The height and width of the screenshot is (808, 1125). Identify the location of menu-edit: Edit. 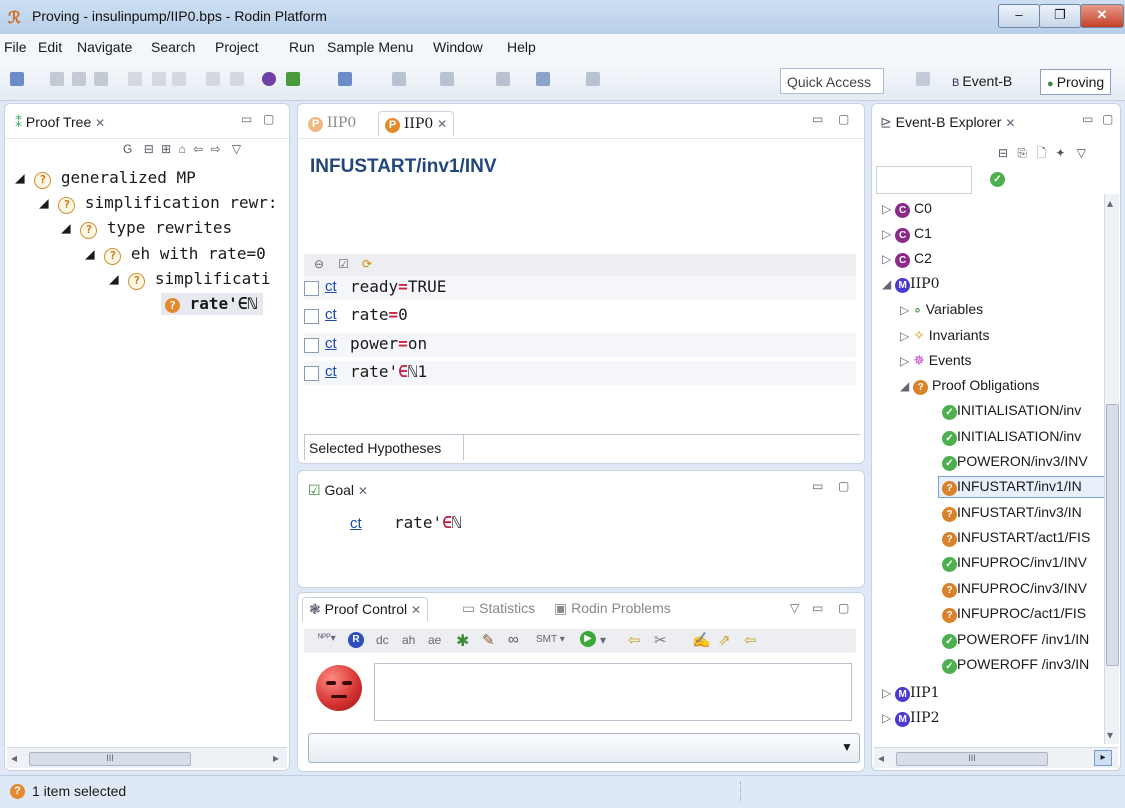
(50, 47).